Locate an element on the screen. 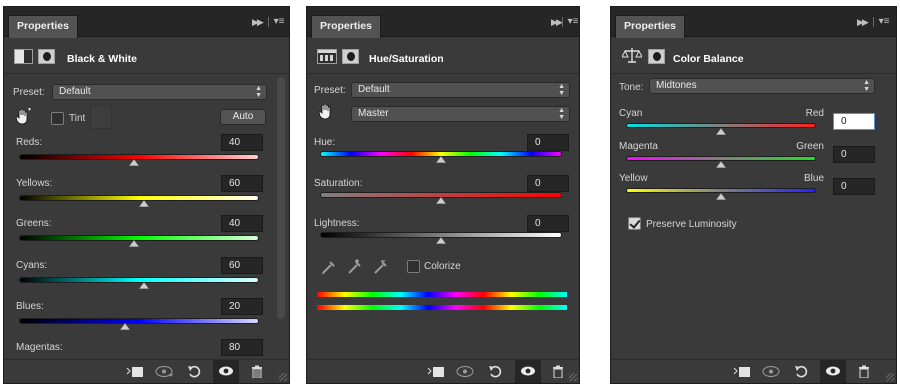 Image resolution: width=900 pixels, height=390 pixels. preserve-luminosity-checkbox is located at coordinates (634, 223).